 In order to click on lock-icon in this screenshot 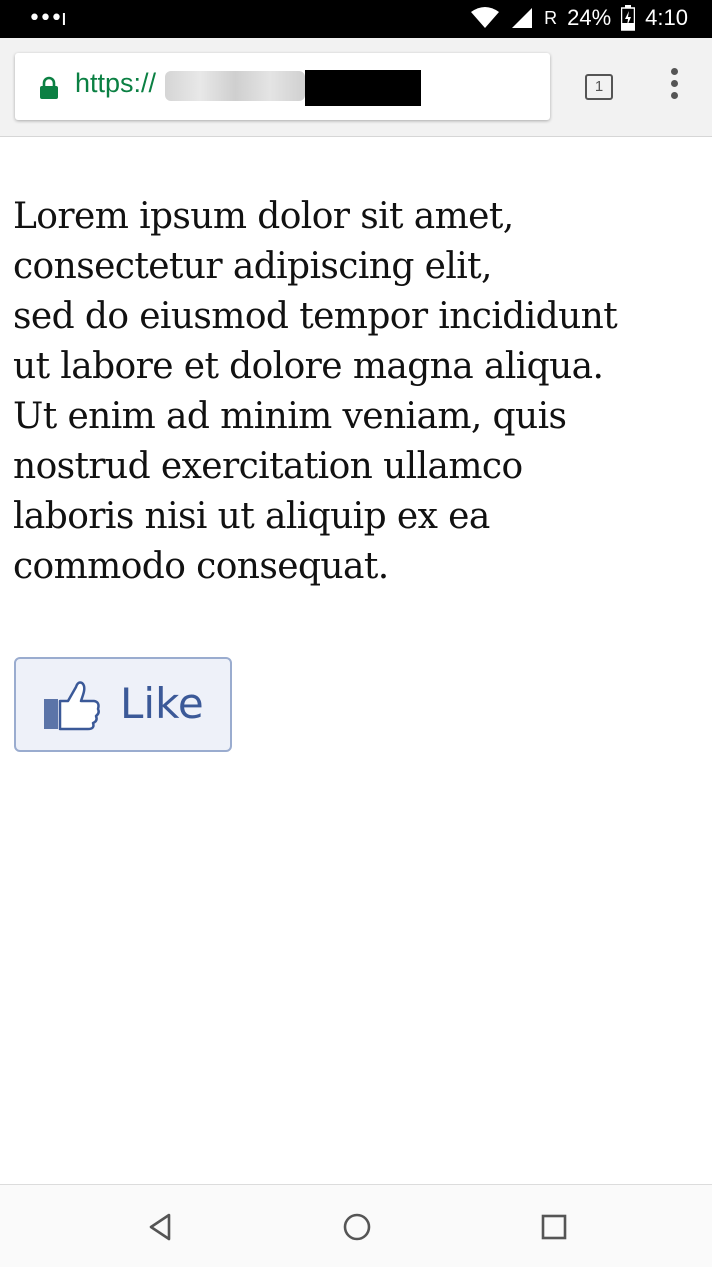, I will do `click(49, 90)`.